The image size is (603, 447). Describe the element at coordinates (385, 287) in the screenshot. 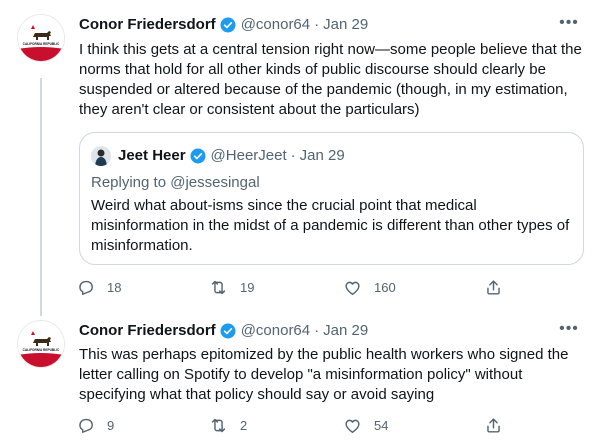

I see `like-count: 160` at that location.